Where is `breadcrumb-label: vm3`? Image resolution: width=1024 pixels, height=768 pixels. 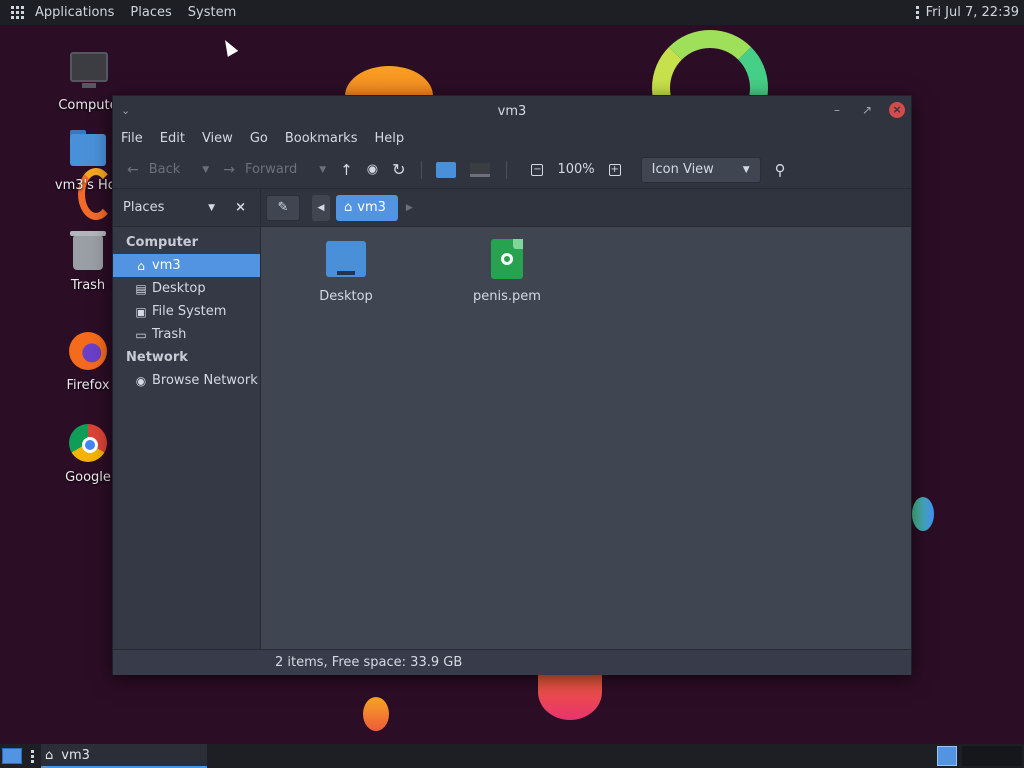
breadcrumb-label: vm3 is located at coordinates (371, 207).